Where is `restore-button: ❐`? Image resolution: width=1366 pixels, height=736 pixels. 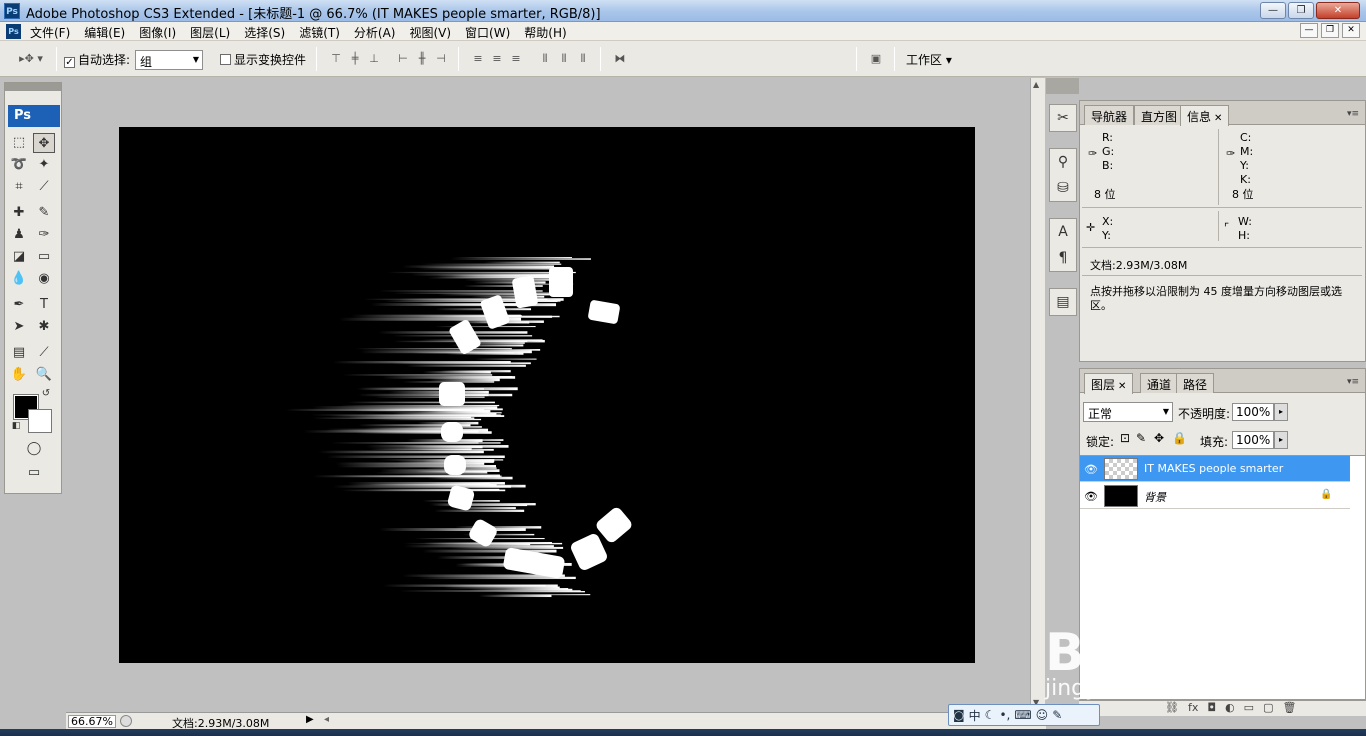 restore-button: ❐ is located at coordinates (1301, 10).